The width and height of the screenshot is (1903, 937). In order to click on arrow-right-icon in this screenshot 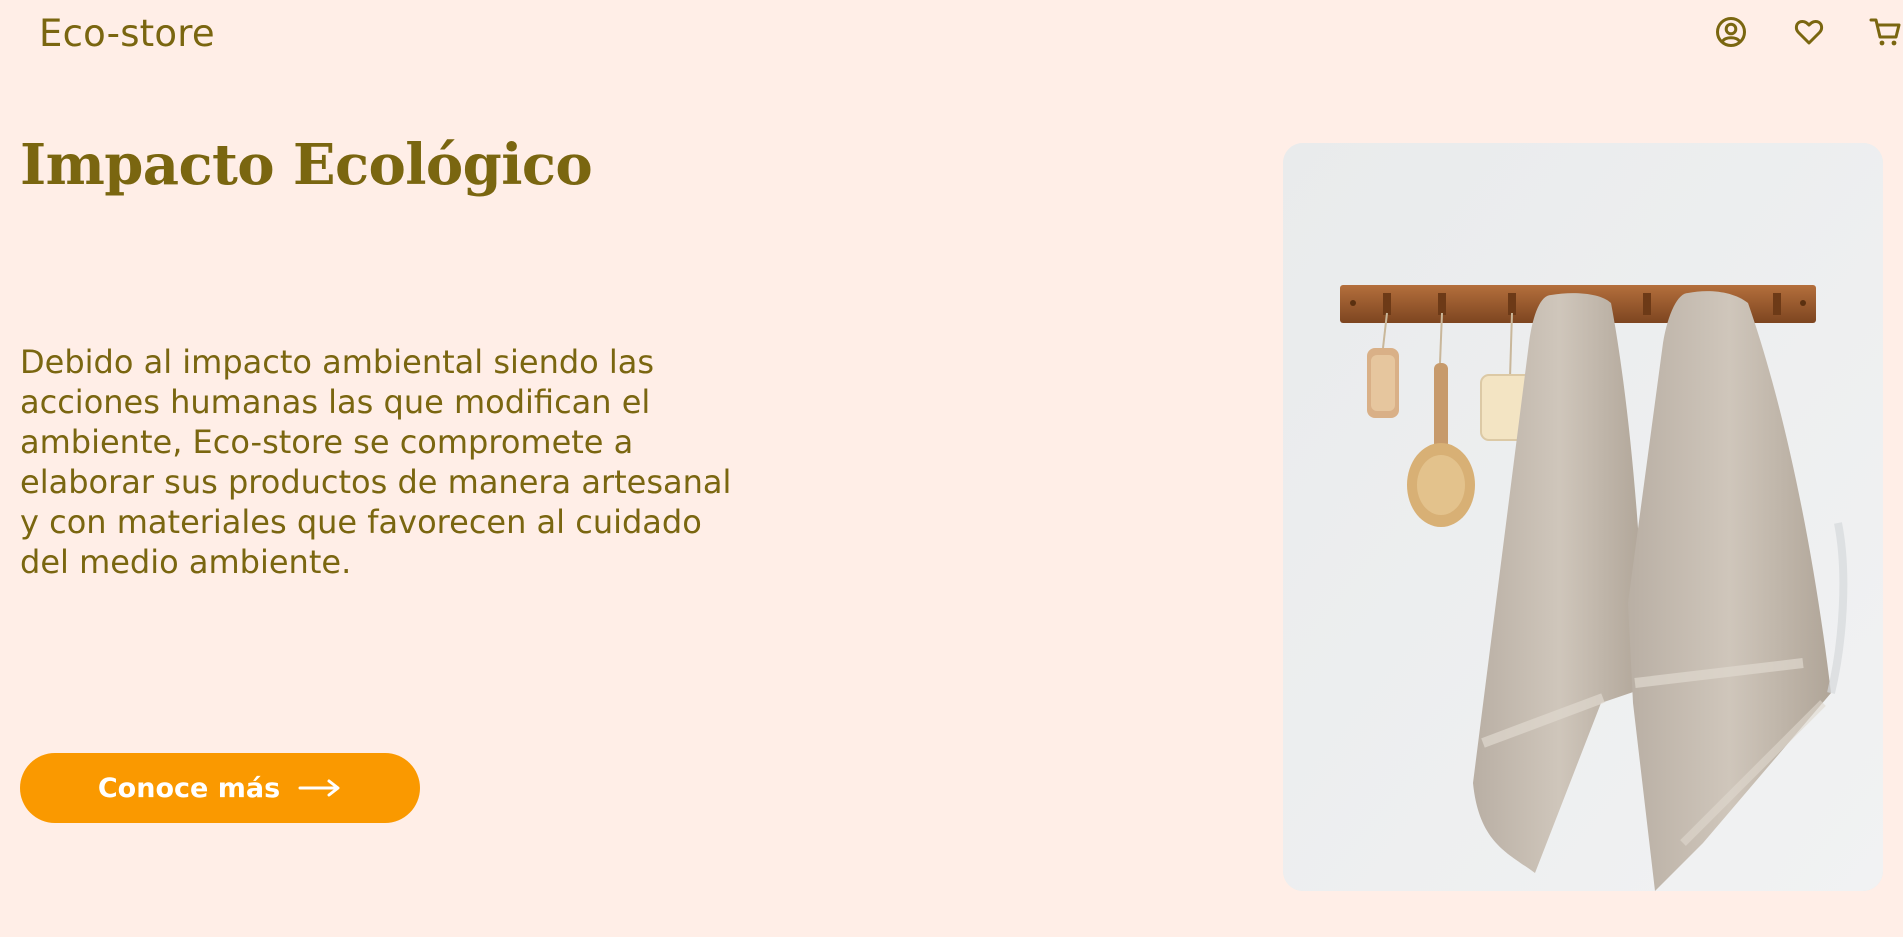, I will do `click(320, 788)`.